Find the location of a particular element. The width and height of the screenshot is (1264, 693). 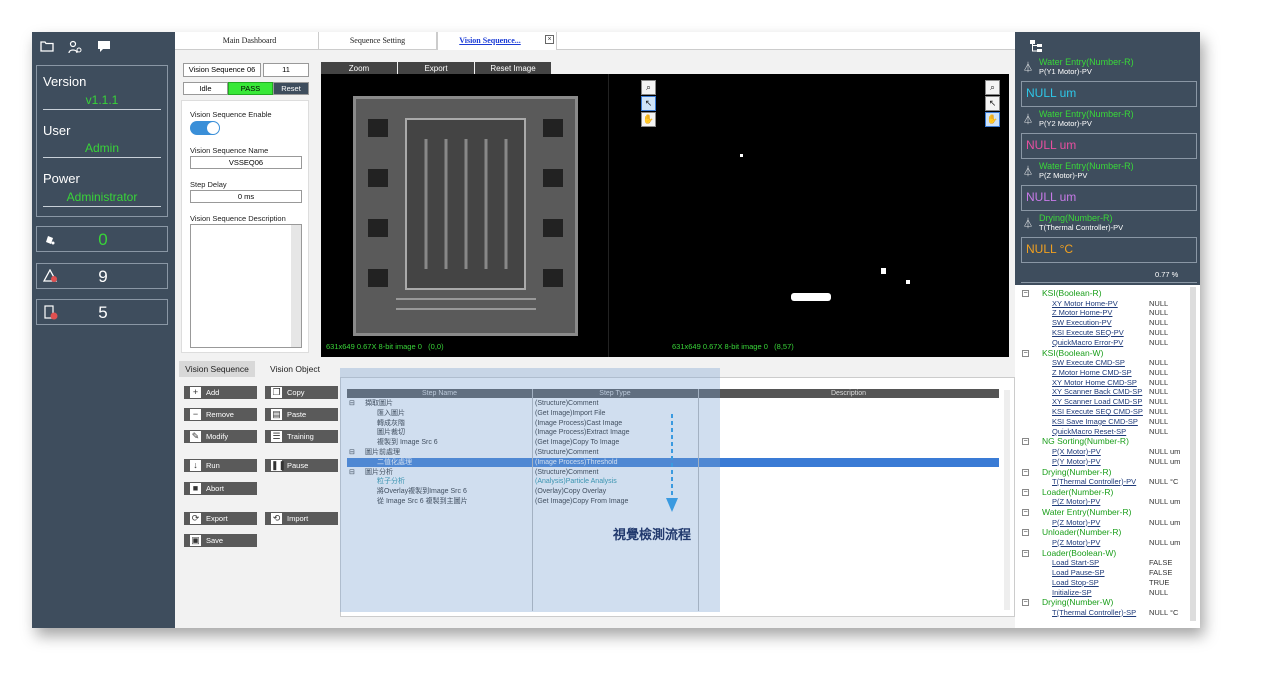

seq-name-input: VSSEQ06 is located at coordinates (246, 162).